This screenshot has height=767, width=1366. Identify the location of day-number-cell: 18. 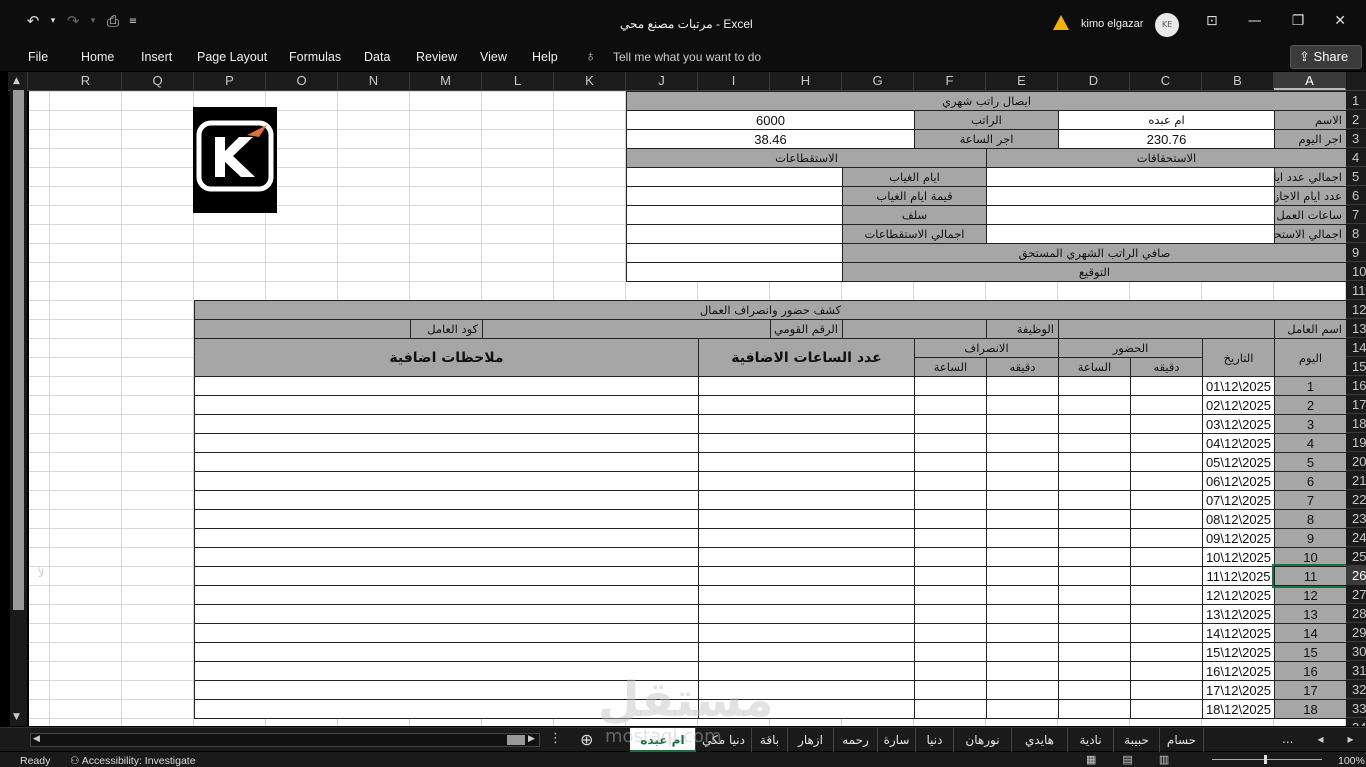
(1310, 709).